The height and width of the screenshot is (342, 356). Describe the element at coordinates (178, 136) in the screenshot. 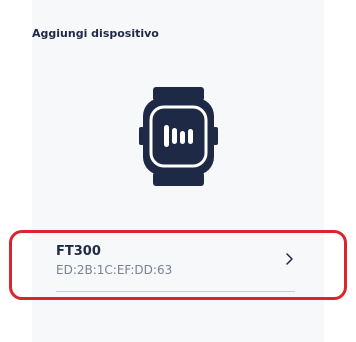

I see `smartwatch-icon` at that location.